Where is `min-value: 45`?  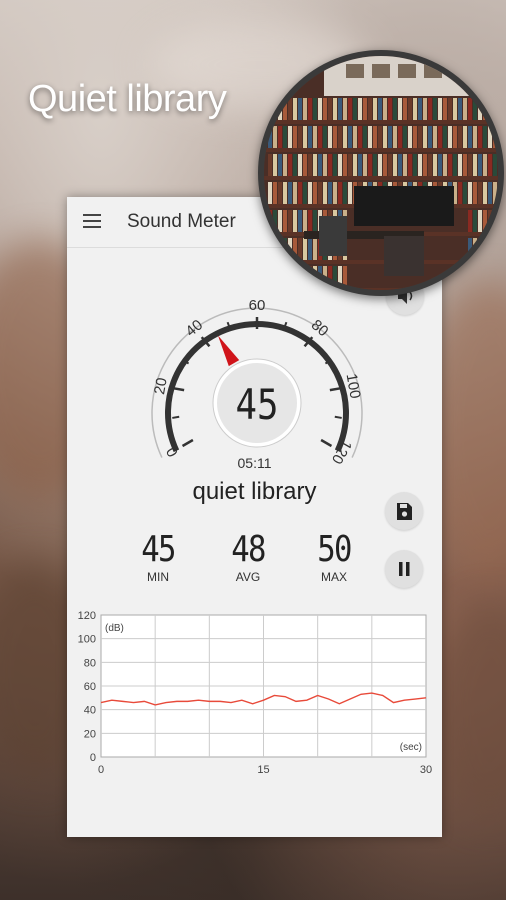 min-value: 45 is located at coordinates (158, 549).